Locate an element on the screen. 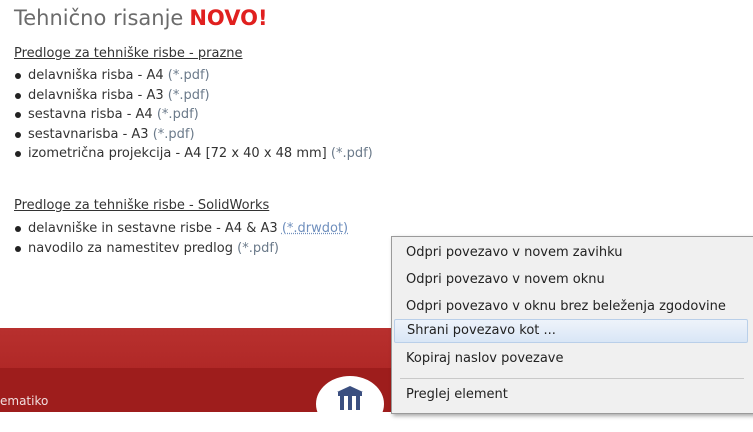 This screenshot has height=432, width=753. menu-item-open-new-tab: Odpri povezavo v novem zavihku is located at coordinates (571, 253).